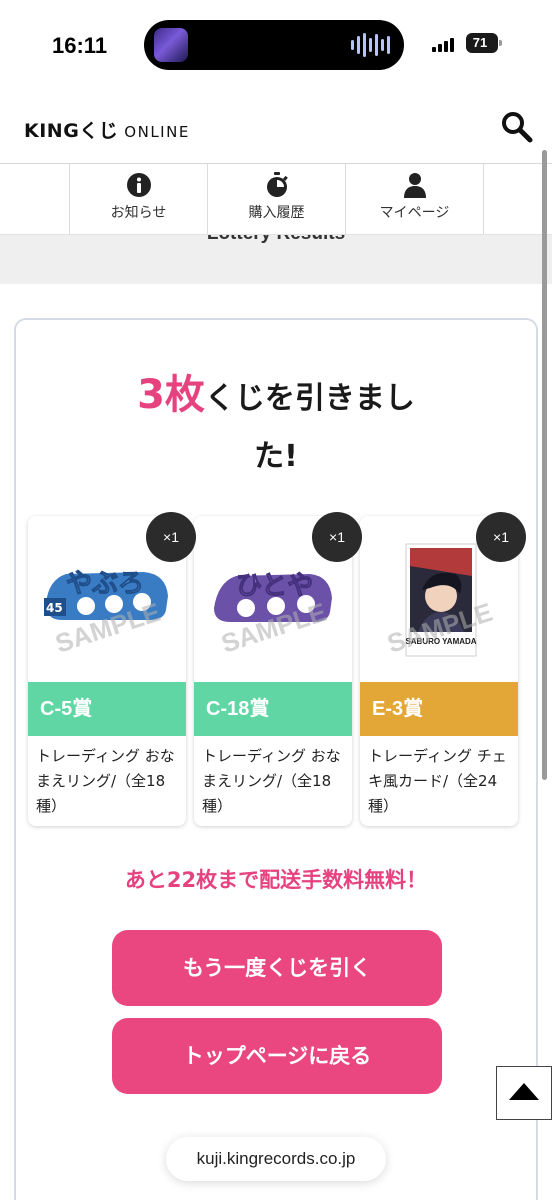  Describe the element at coordinates (105, 584) in the screenshot. I see `ring-name-text: やぶろ` at that location.